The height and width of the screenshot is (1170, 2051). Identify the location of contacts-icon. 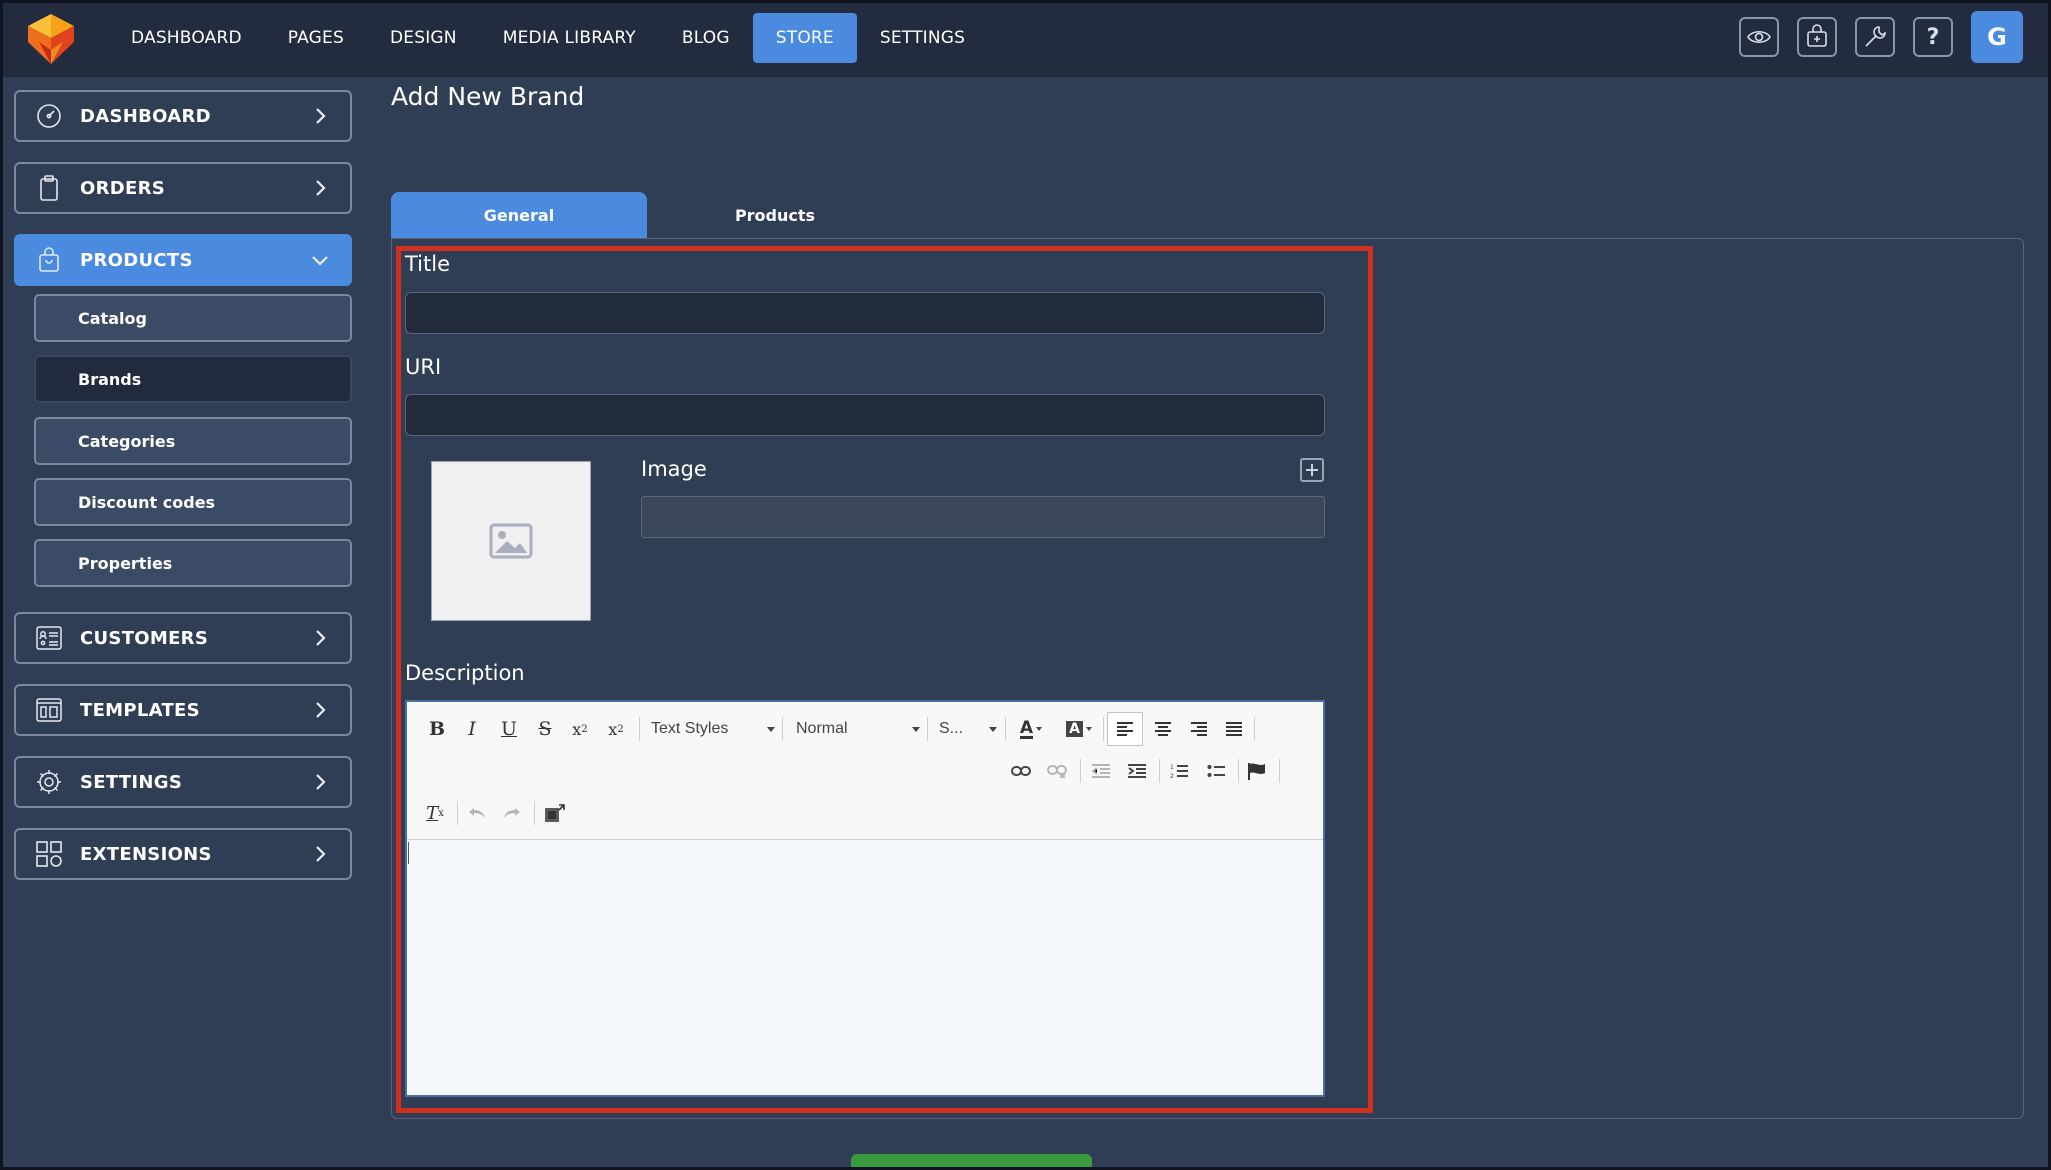
(49, 638).